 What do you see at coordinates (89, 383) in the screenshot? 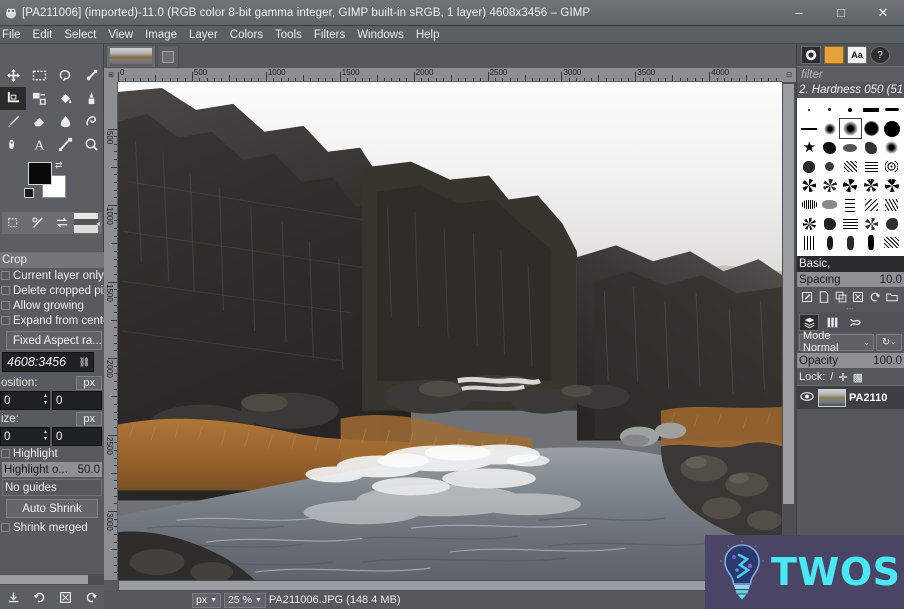
I see `position-unit: px` at bounding box center [89, 383].